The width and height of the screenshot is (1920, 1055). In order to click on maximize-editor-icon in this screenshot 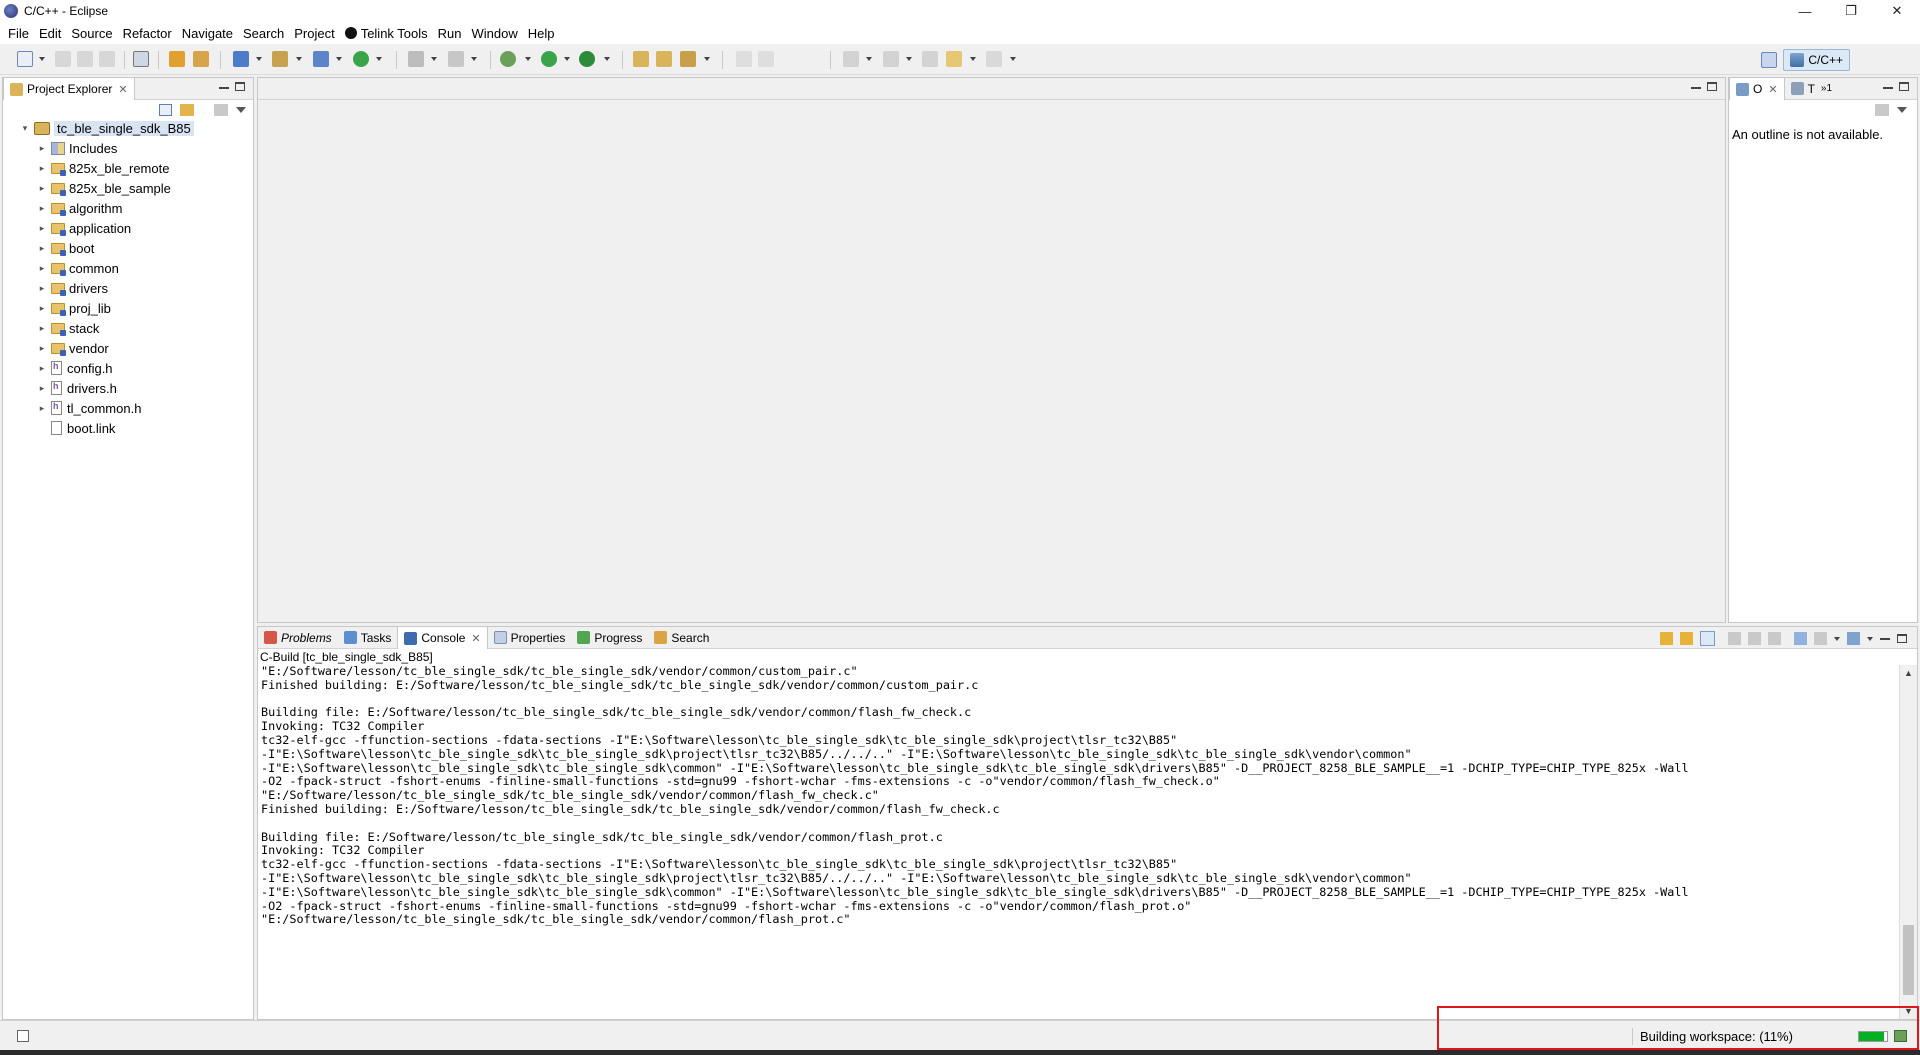, I will do `click(1712, 86)`.